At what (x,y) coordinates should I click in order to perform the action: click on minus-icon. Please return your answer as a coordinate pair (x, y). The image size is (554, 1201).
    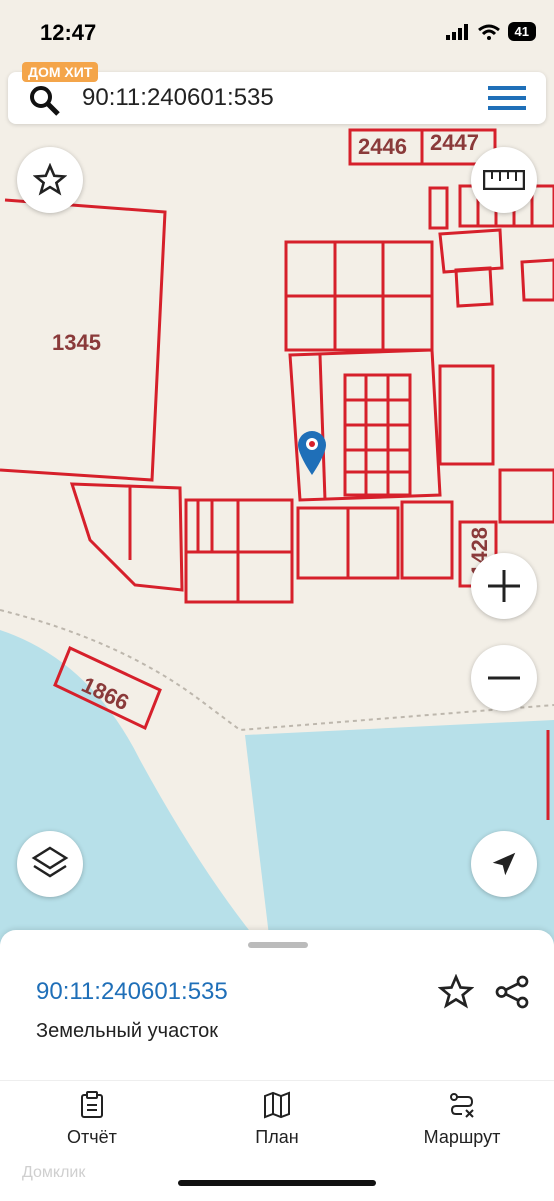
    Looking at the image, I should click on (504, 678).